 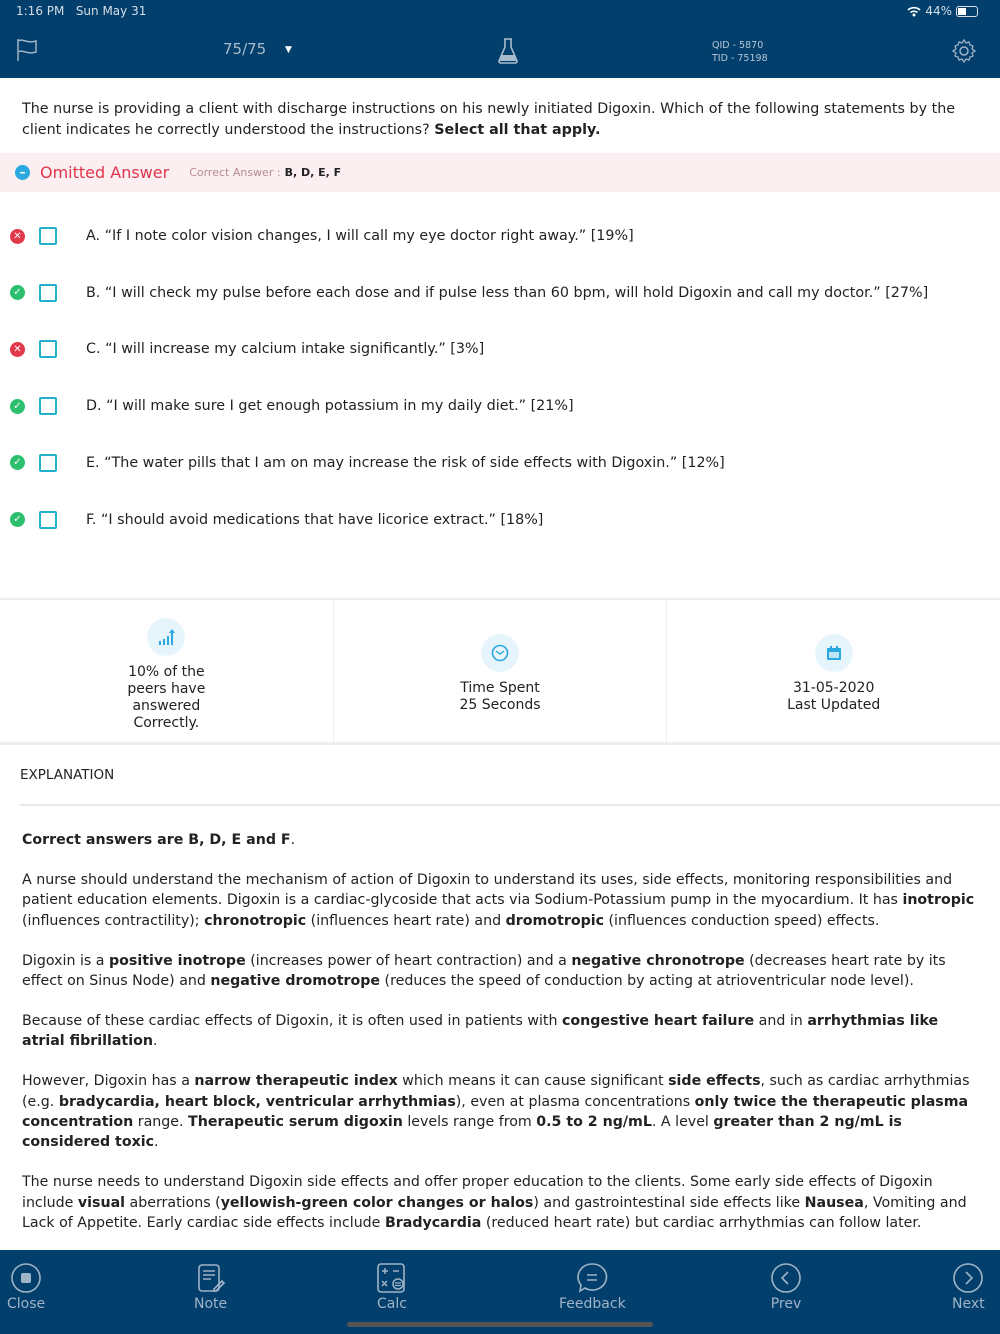 What do you see at coordinates (295, 981) in the screenshot?
I see `emphasis-text: negative dromotrope` at bounding box center [295, 981].